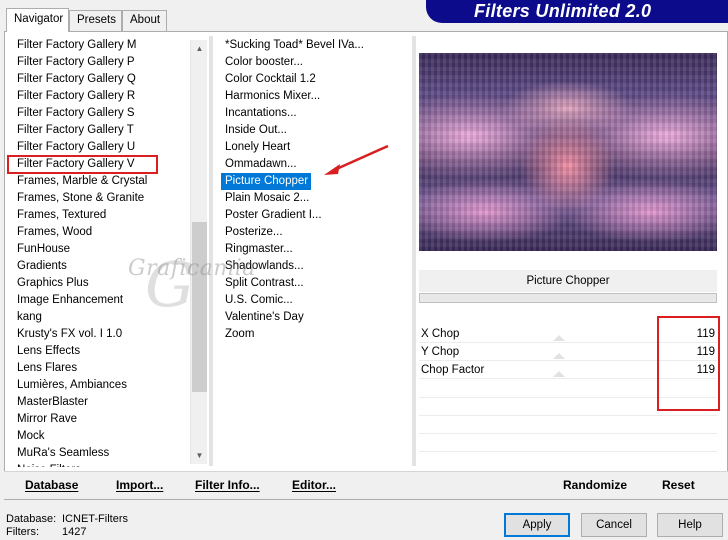 This screenshot has width=728, height=540. I want to click on panel-divider-left, so click(211, 251).